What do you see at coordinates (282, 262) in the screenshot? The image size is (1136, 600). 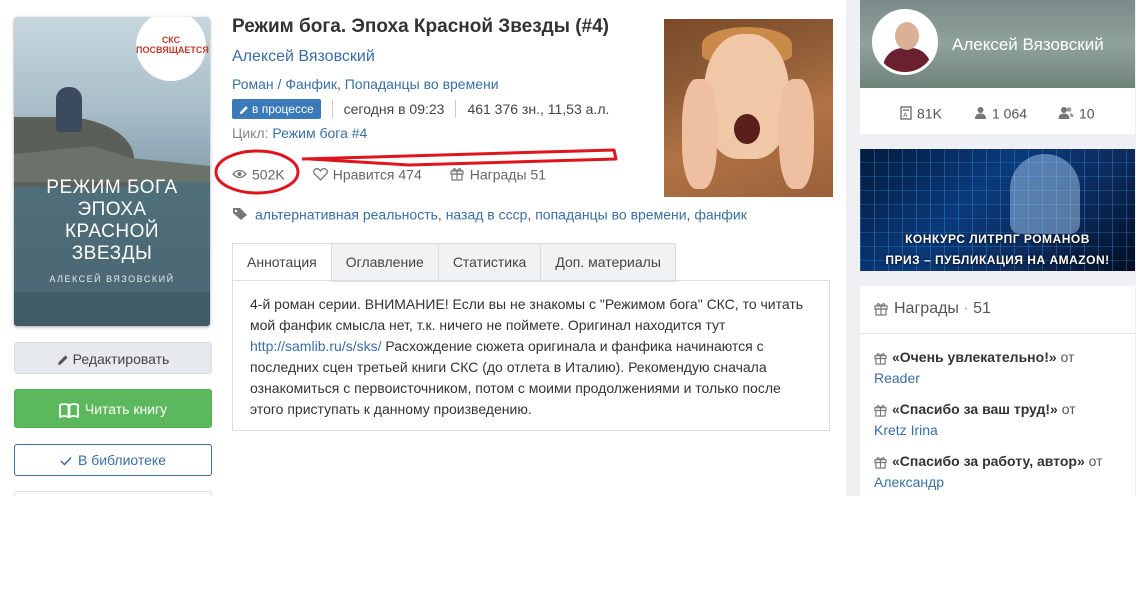 I see `tab-annotation: Аннотация` at bounding box center [282, 262].